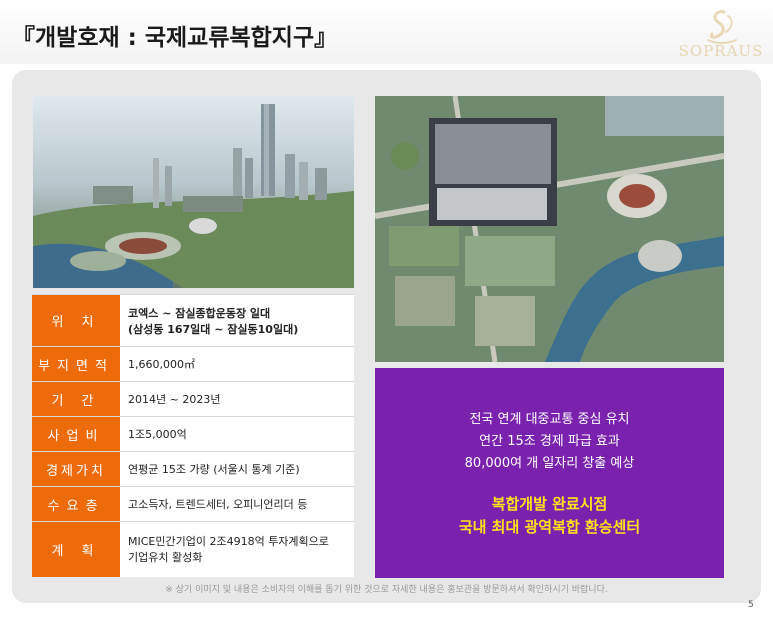 This screenshot has width=773, height=620. I want to click on table-row: 계 획 MICE민간기업이 2조4918억 투자계획으로 기업유치 활성화, so click(193, 549).